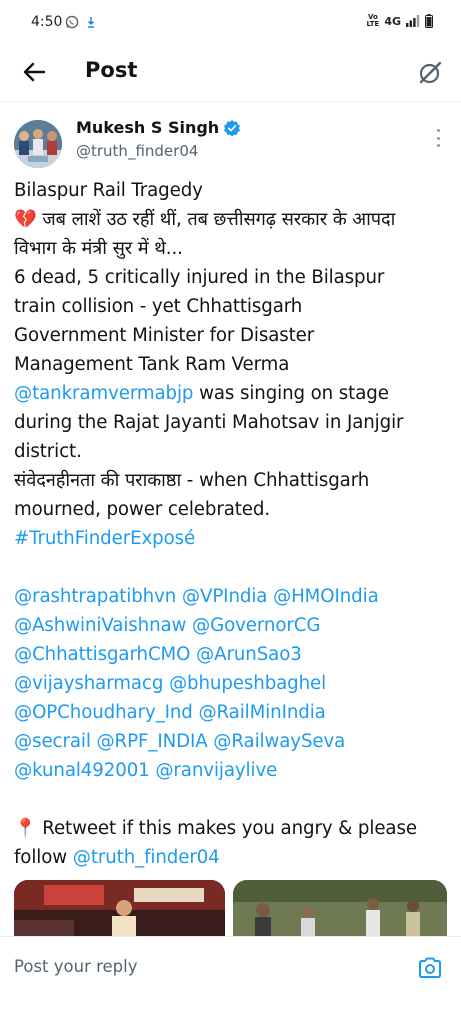 The height and width of the screenshot is (1024, 461). Describe the element at coordinates (438, 130) in the screenshot. I see `more-dot-icon` at that location.